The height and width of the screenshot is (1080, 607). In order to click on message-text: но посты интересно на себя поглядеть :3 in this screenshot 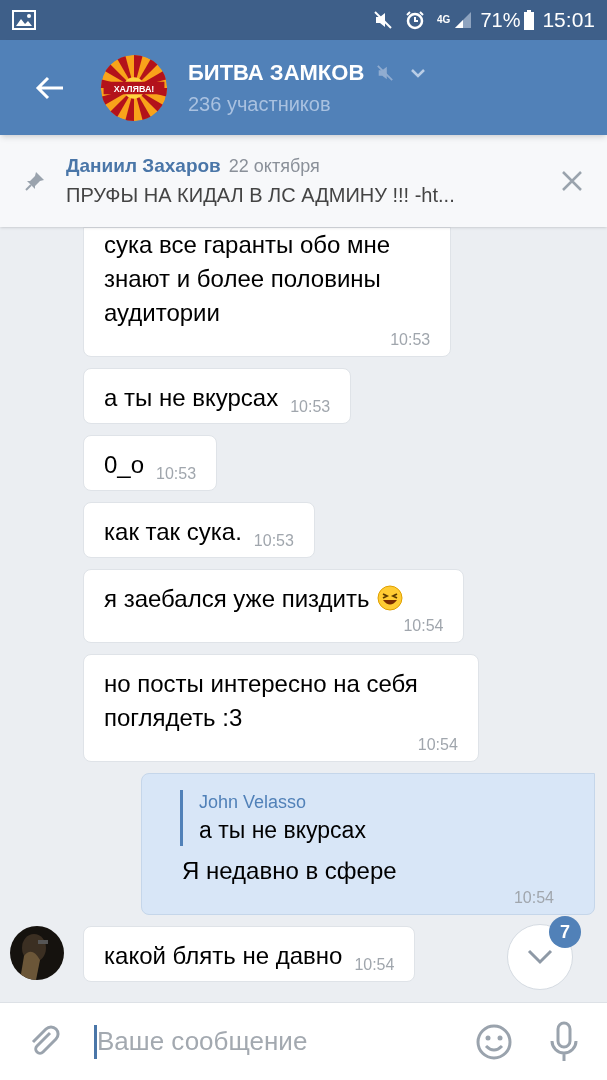, I will do `click(261, 701)`.